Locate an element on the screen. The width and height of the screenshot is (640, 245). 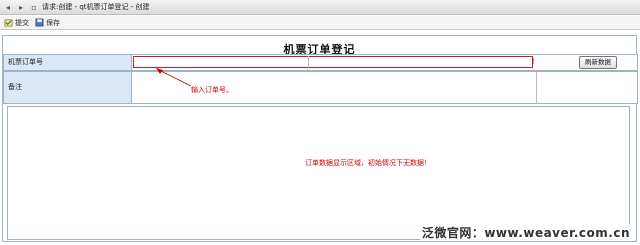
input-hint-annotation: 输入订单号。 is located at coordinates (212, 90).